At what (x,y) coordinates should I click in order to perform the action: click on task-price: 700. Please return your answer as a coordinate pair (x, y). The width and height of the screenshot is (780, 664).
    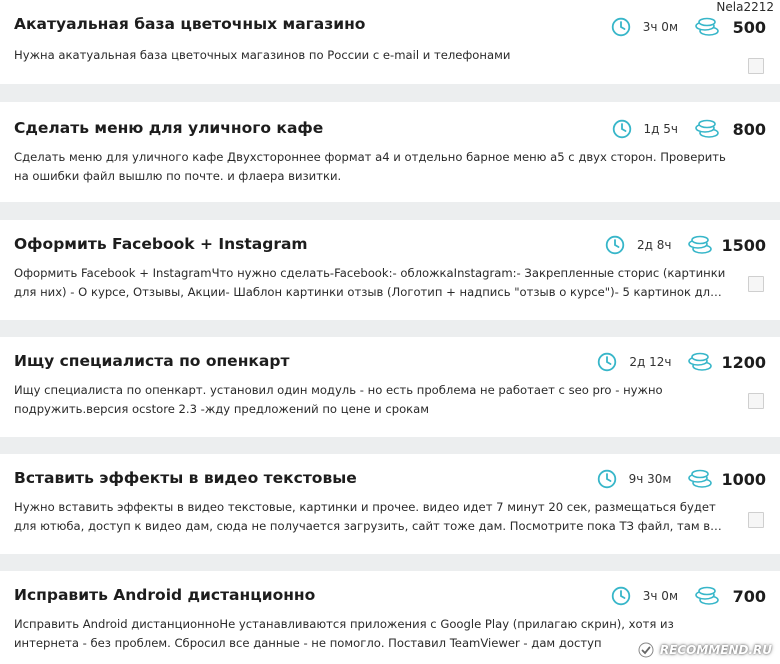
    Looking at the image, I should click on (749, 596).